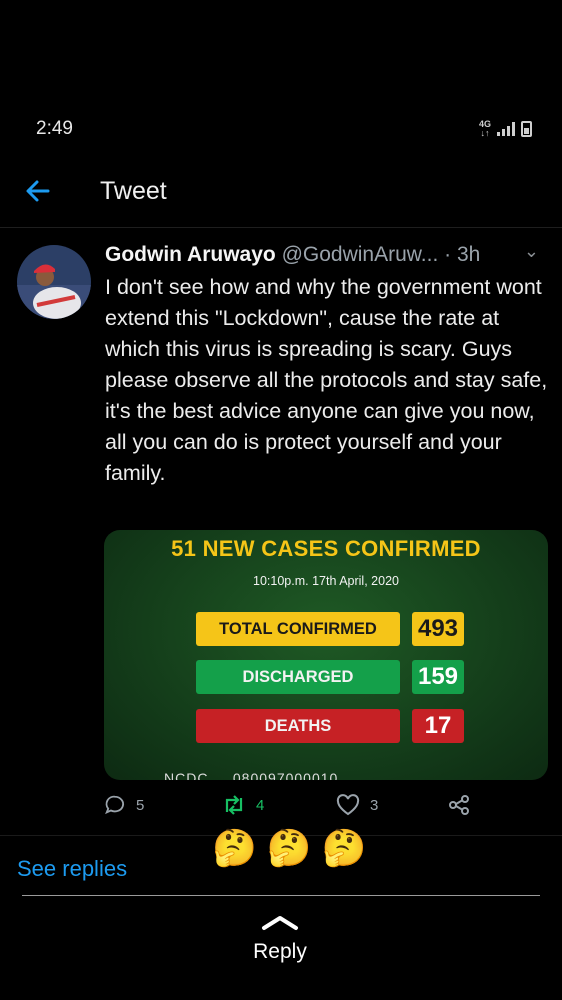 The height and width of the screenshot is (1000, 562). What do you see at coordinates (348, 805) in the screenshot?
I see `heart-icon` at bounding box center [348, 805].